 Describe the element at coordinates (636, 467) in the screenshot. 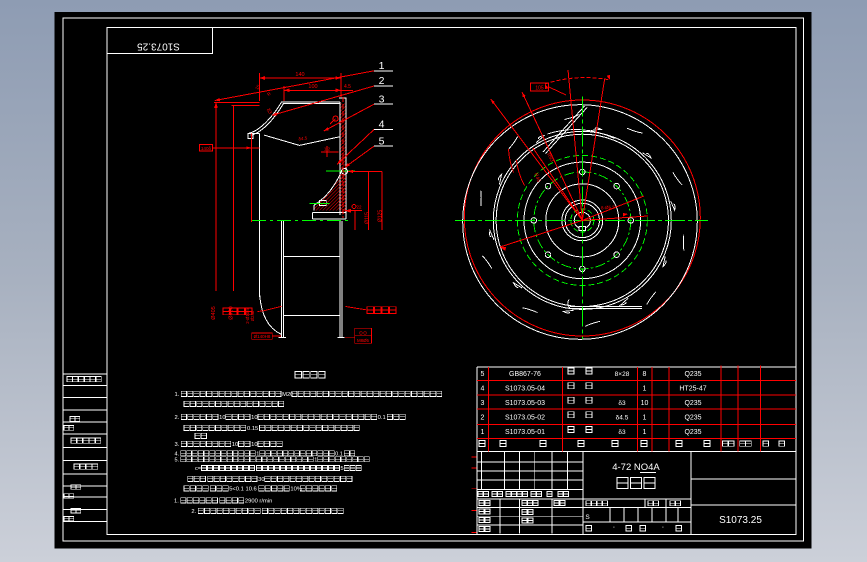

I see `svg-text: 4-72 NO4A` at that location.